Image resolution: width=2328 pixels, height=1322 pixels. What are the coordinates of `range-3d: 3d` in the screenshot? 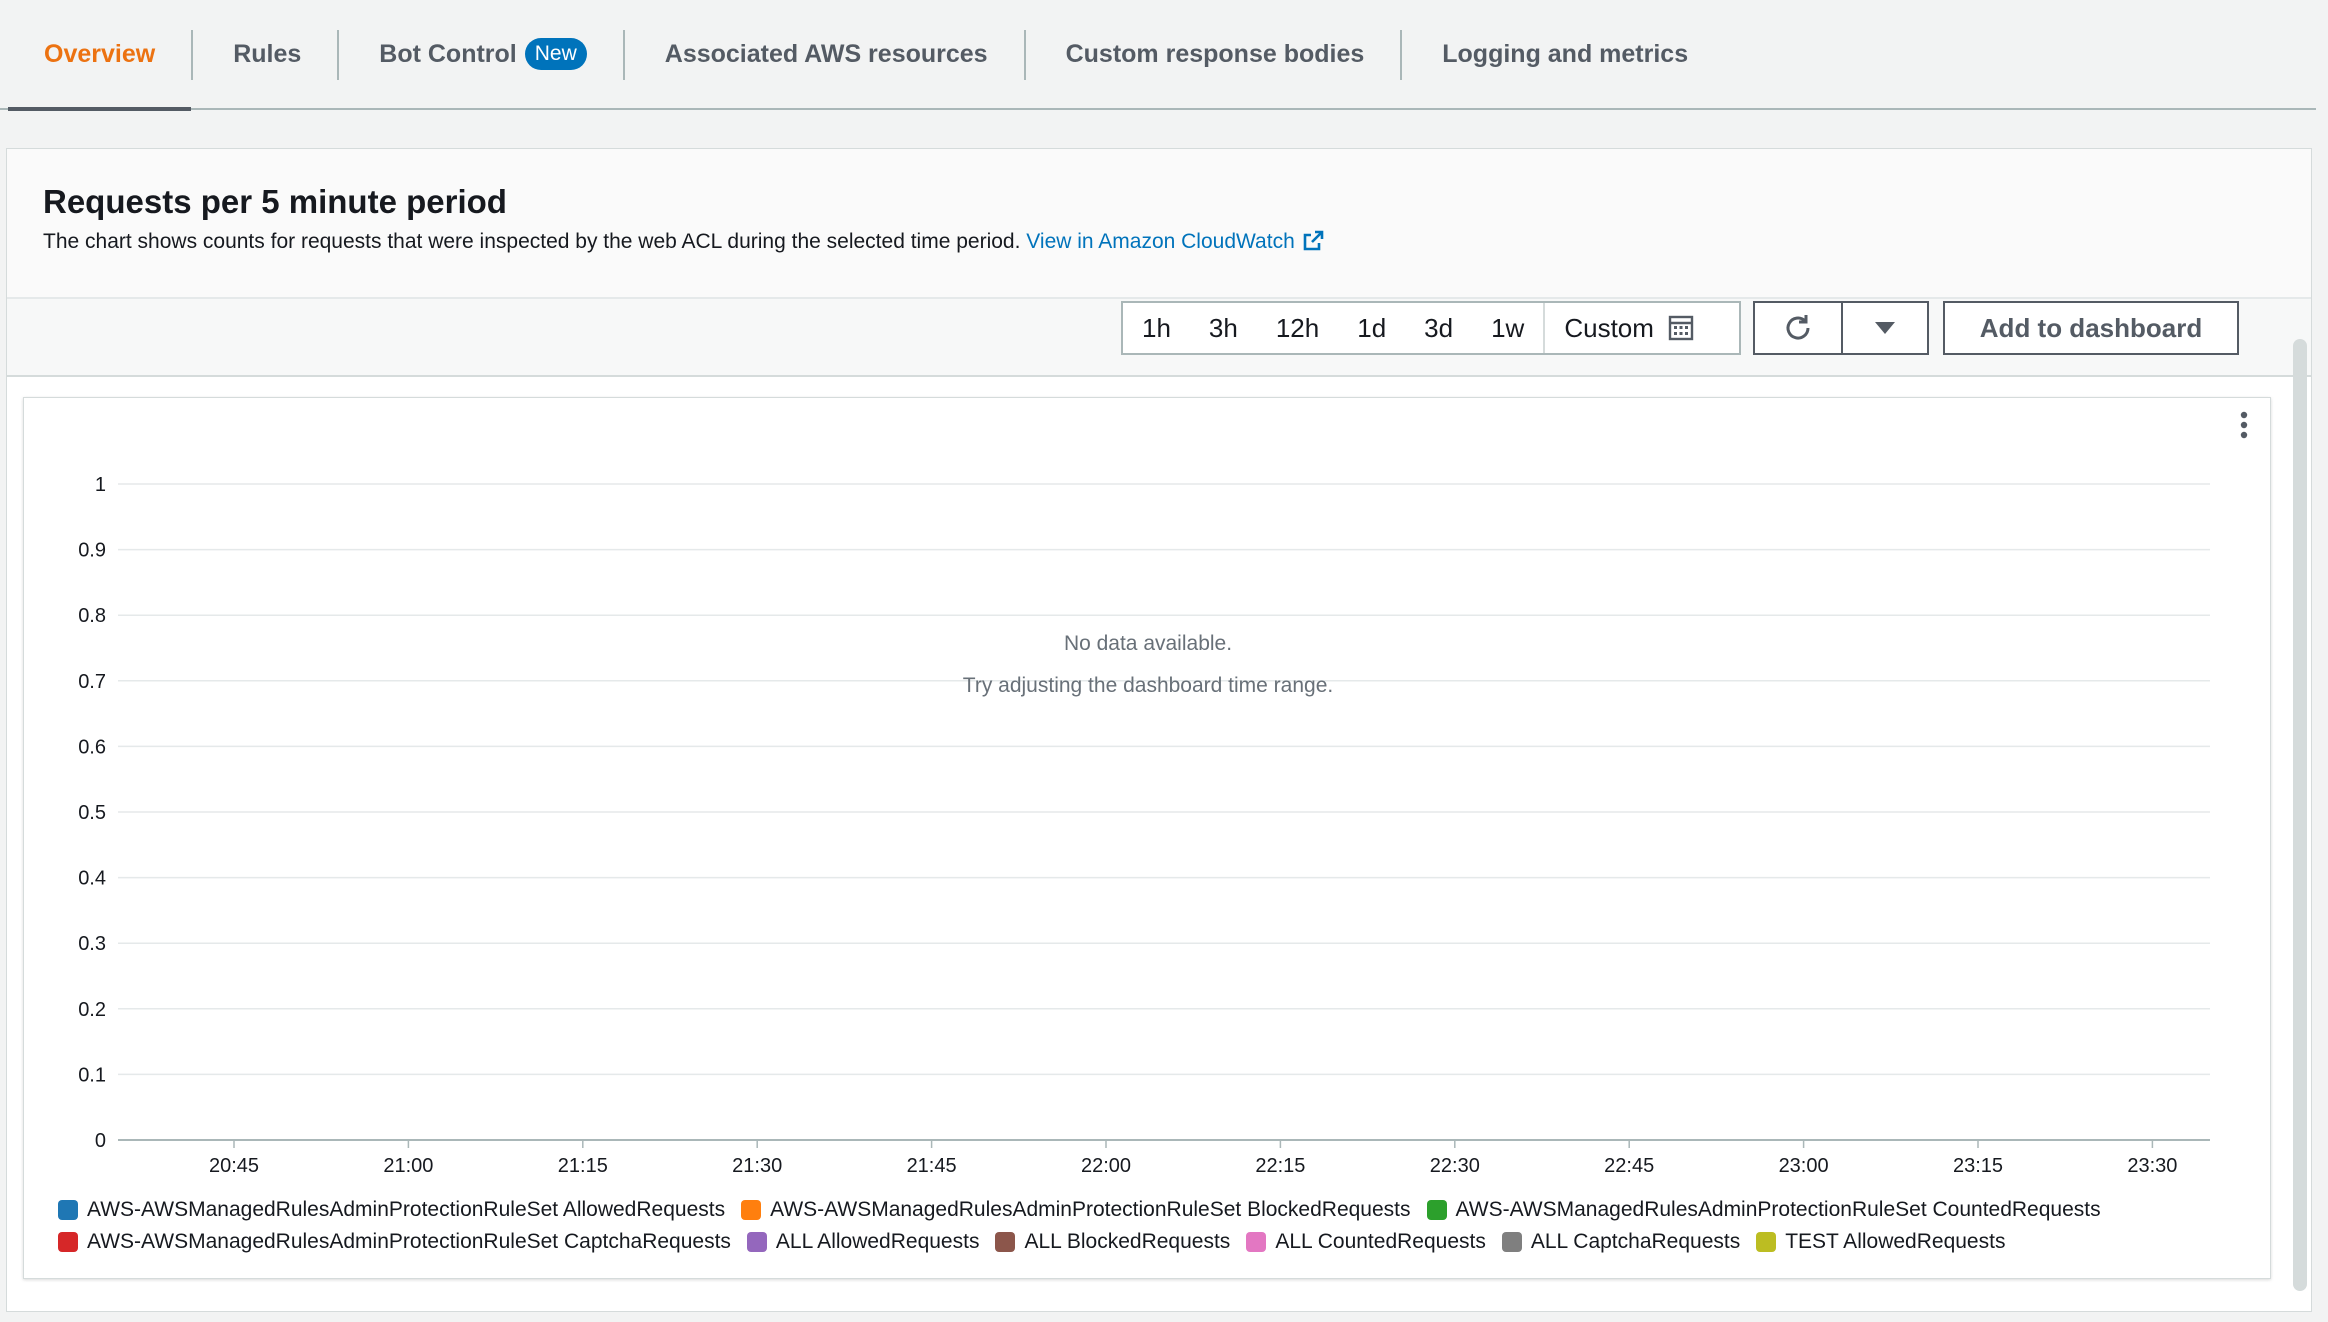 It's located at (1438, 328).